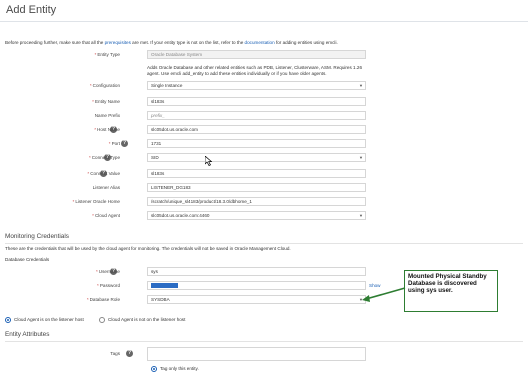 The image size is (528, 373). I want to click on entity-type-label: *Entity Type, so click(107, 54).